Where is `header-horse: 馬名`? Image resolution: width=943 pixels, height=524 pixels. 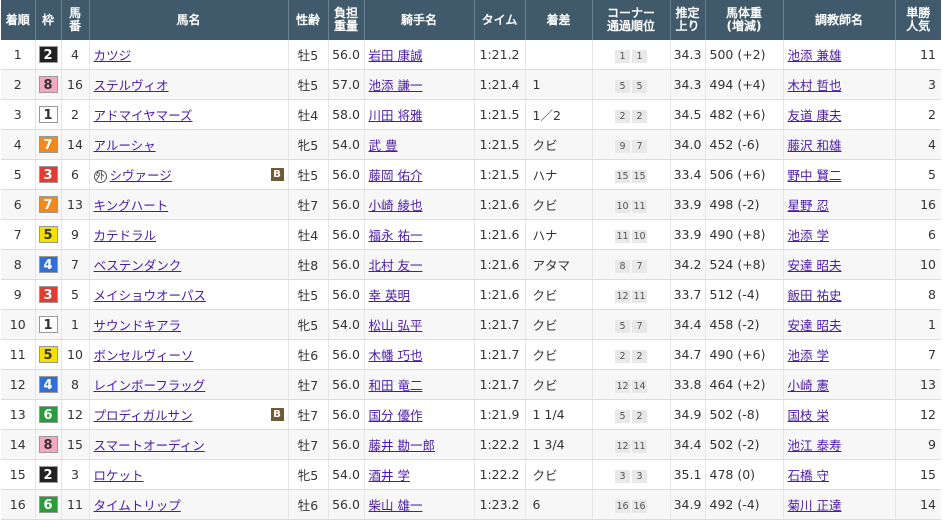 header-horse: 馬名 is located at coordinates (189, 20).